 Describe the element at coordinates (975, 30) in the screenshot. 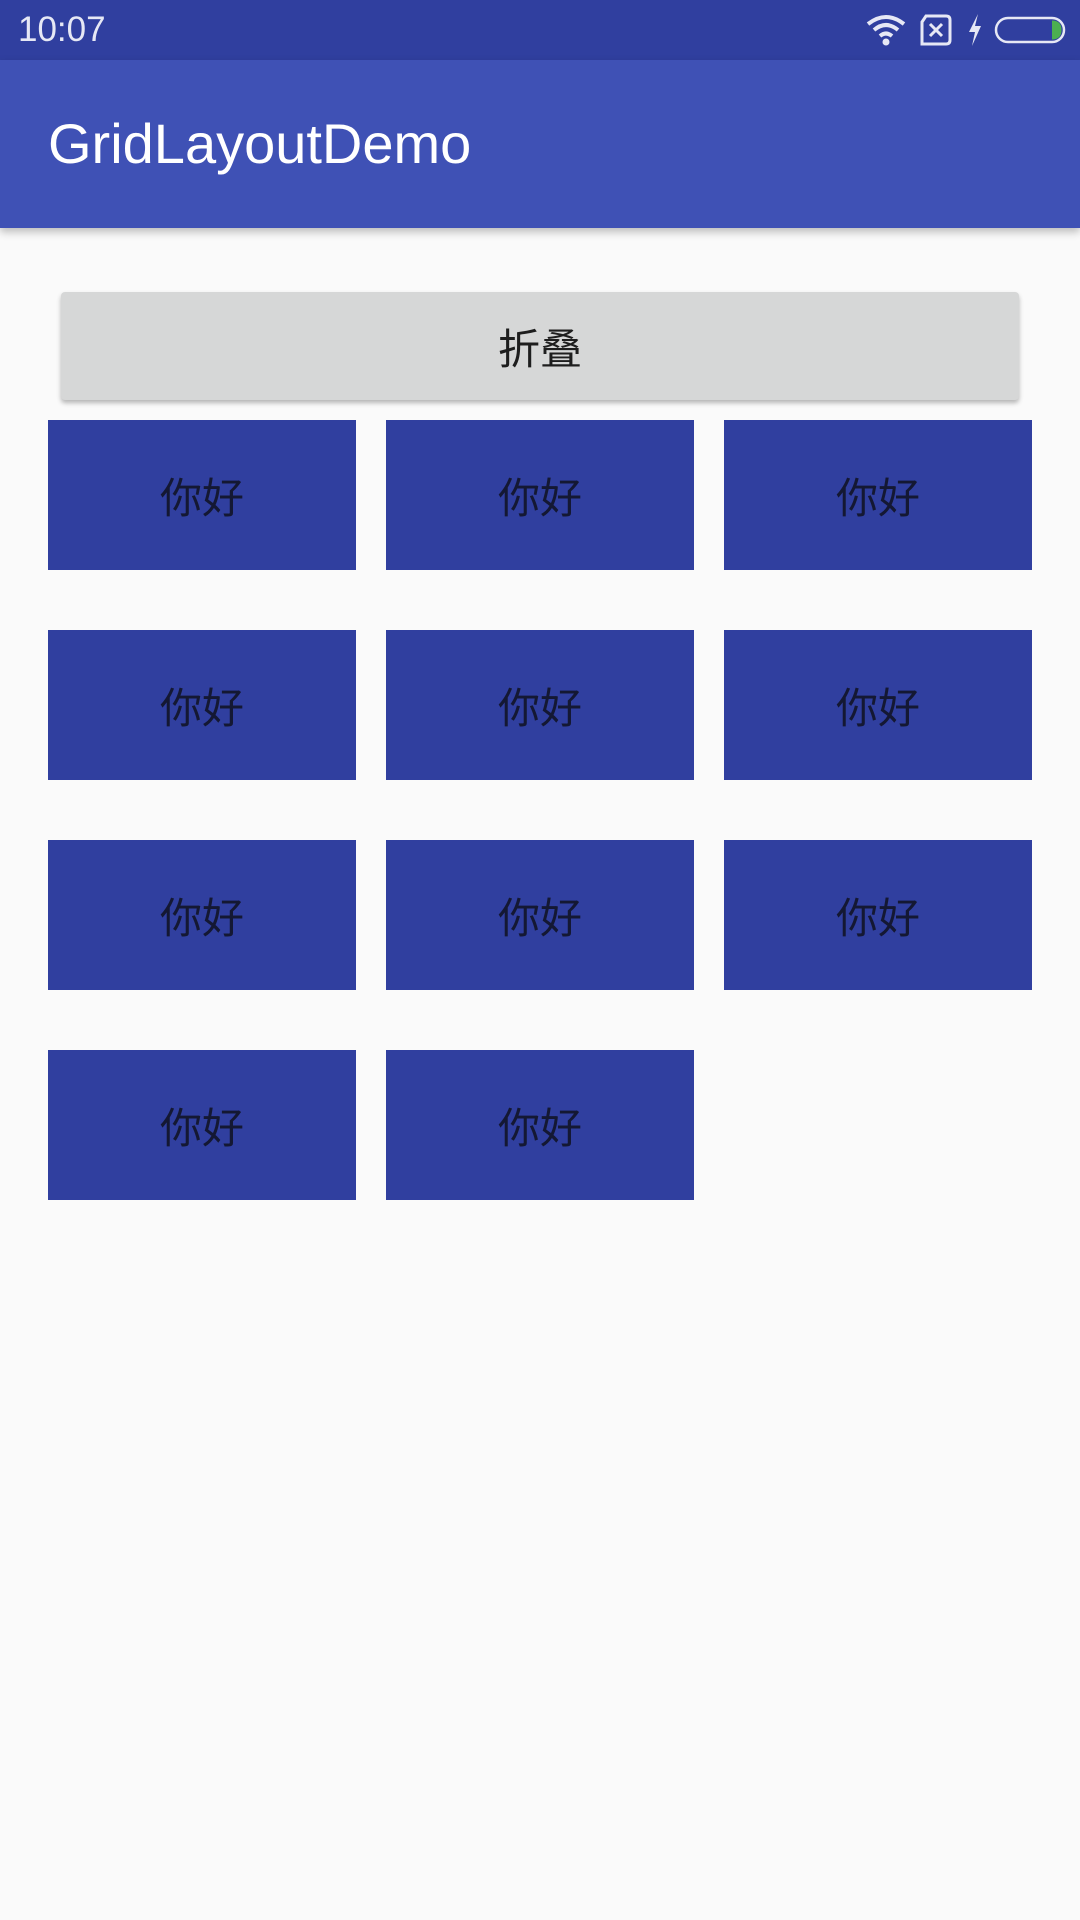

I see `charging-icon` at that location.